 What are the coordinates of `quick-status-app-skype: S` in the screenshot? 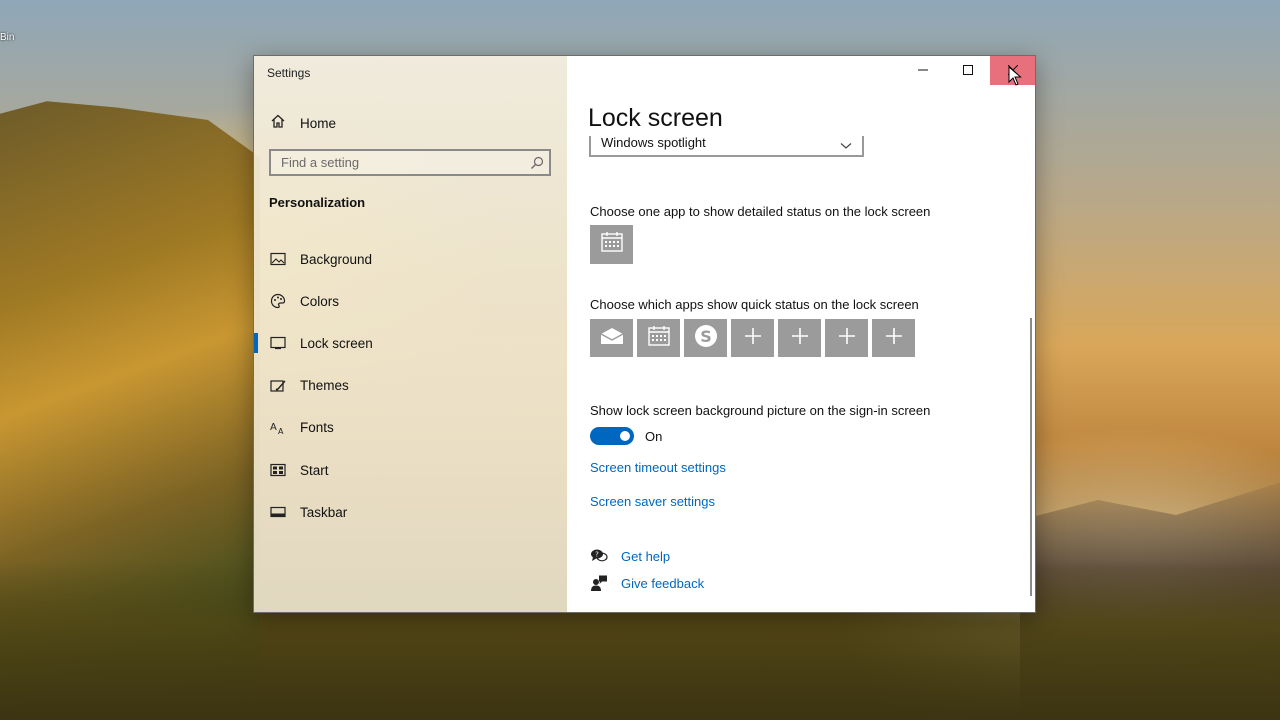 It's located at (705, 338).